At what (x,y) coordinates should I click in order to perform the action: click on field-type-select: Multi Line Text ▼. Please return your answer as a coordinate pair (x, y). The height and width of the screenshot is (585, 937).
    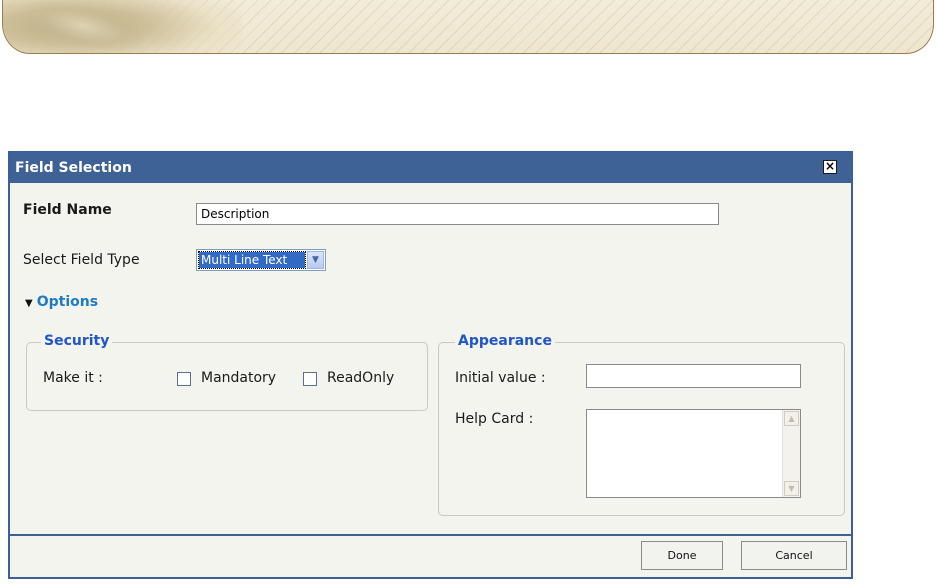
    Looking at the image, I should click on (261, 260).